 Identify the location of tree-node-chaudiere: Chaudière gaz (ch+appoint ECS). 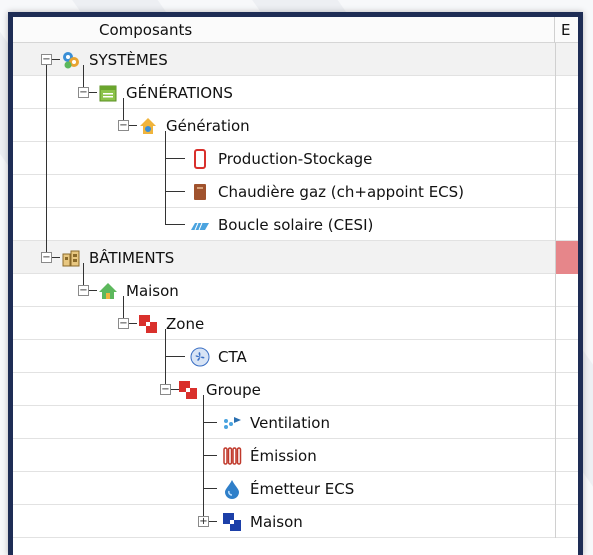
(327, 191).